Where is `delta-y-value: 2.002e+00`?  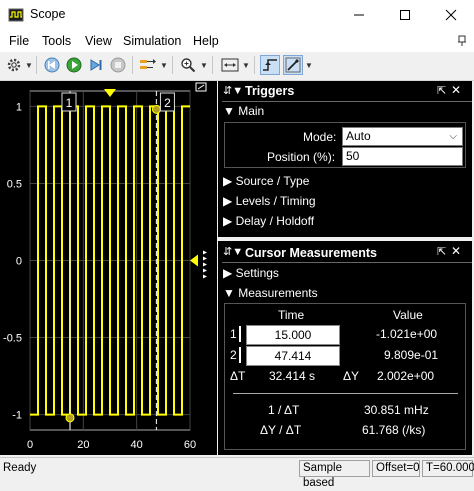
delta-y-value: 2.002e+00 is located at coordinates (406, 376).